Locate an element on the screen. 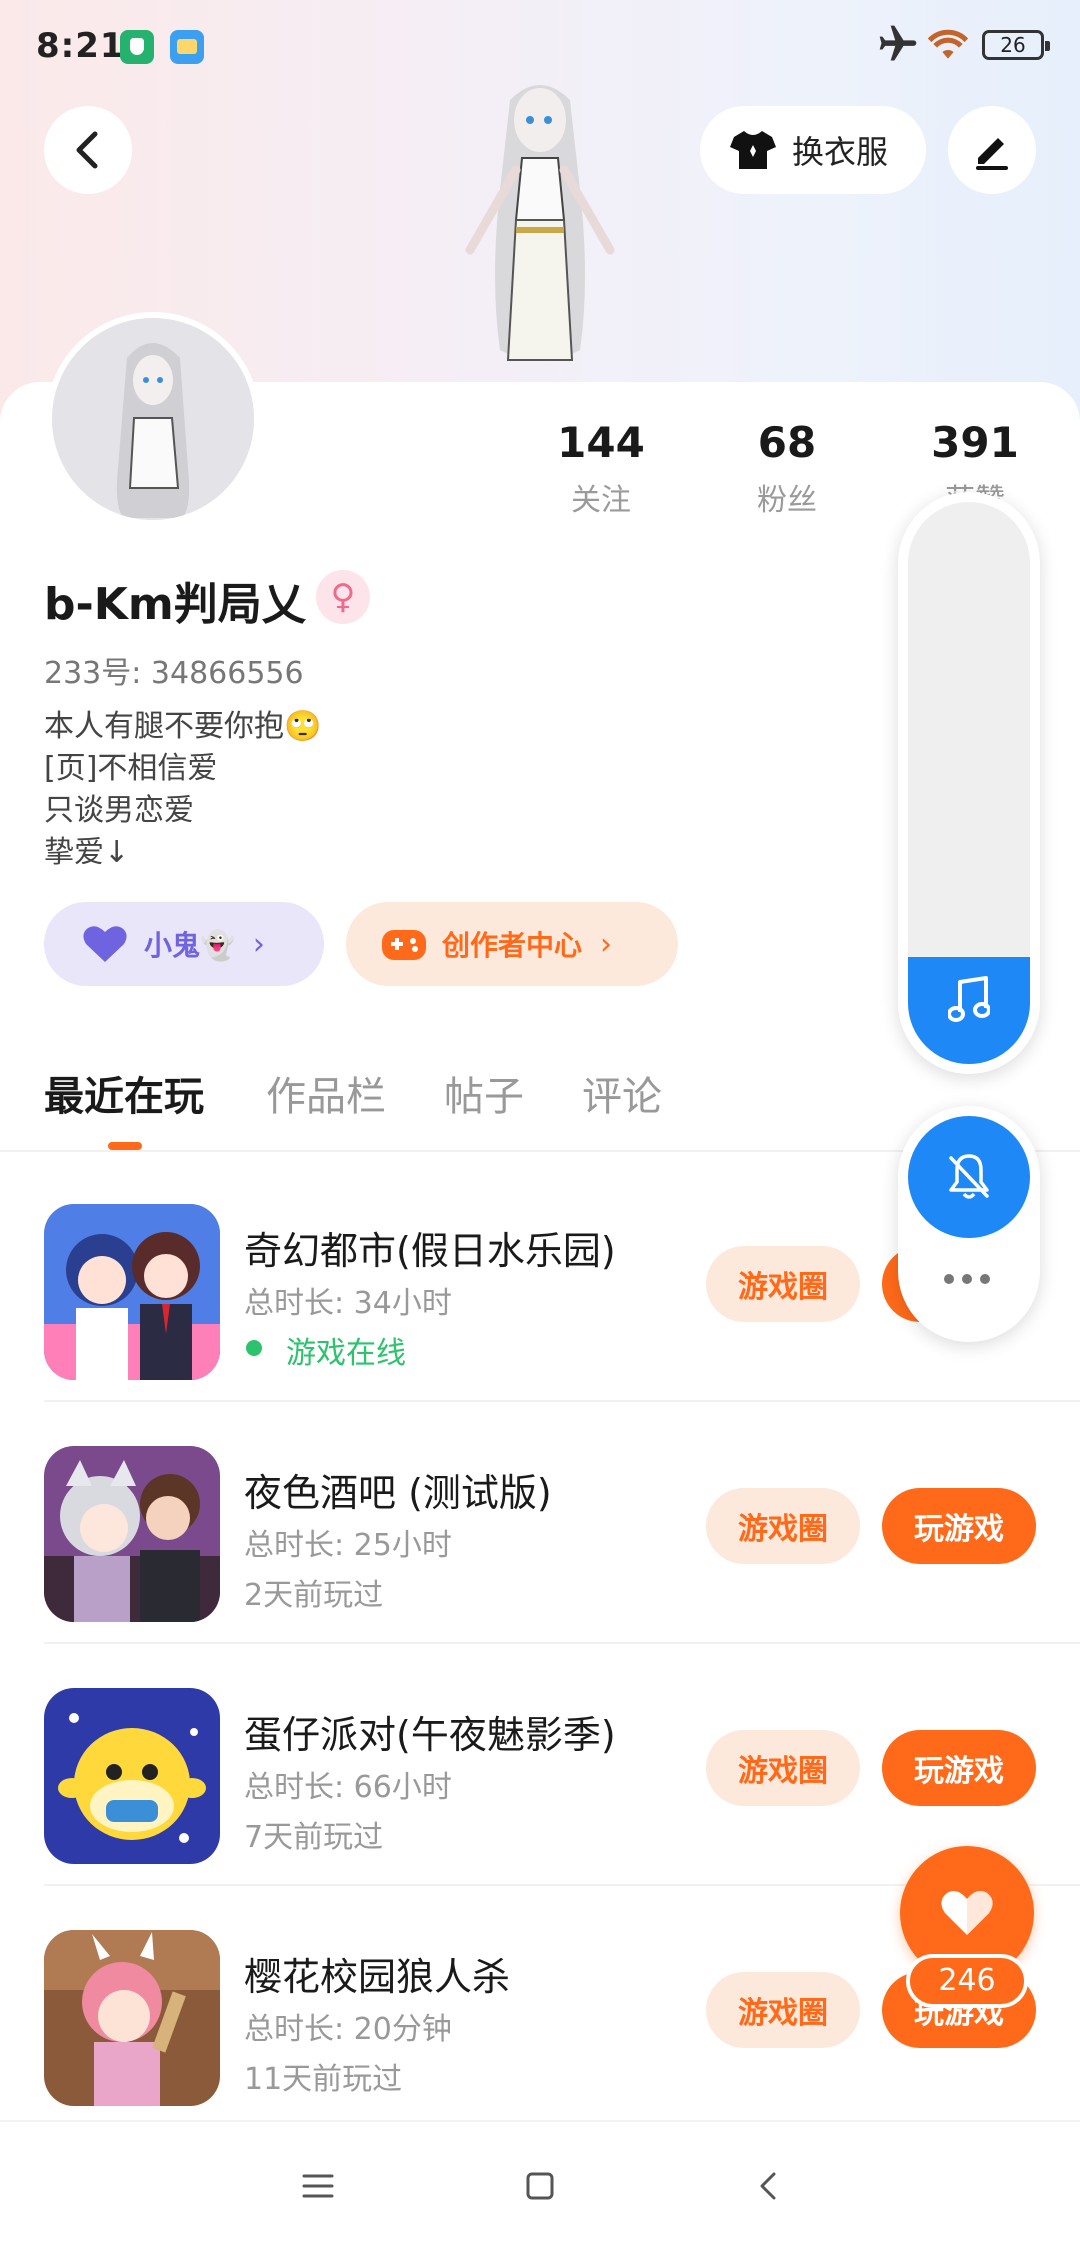  music-note-icon is located at coordinates (969, 999).